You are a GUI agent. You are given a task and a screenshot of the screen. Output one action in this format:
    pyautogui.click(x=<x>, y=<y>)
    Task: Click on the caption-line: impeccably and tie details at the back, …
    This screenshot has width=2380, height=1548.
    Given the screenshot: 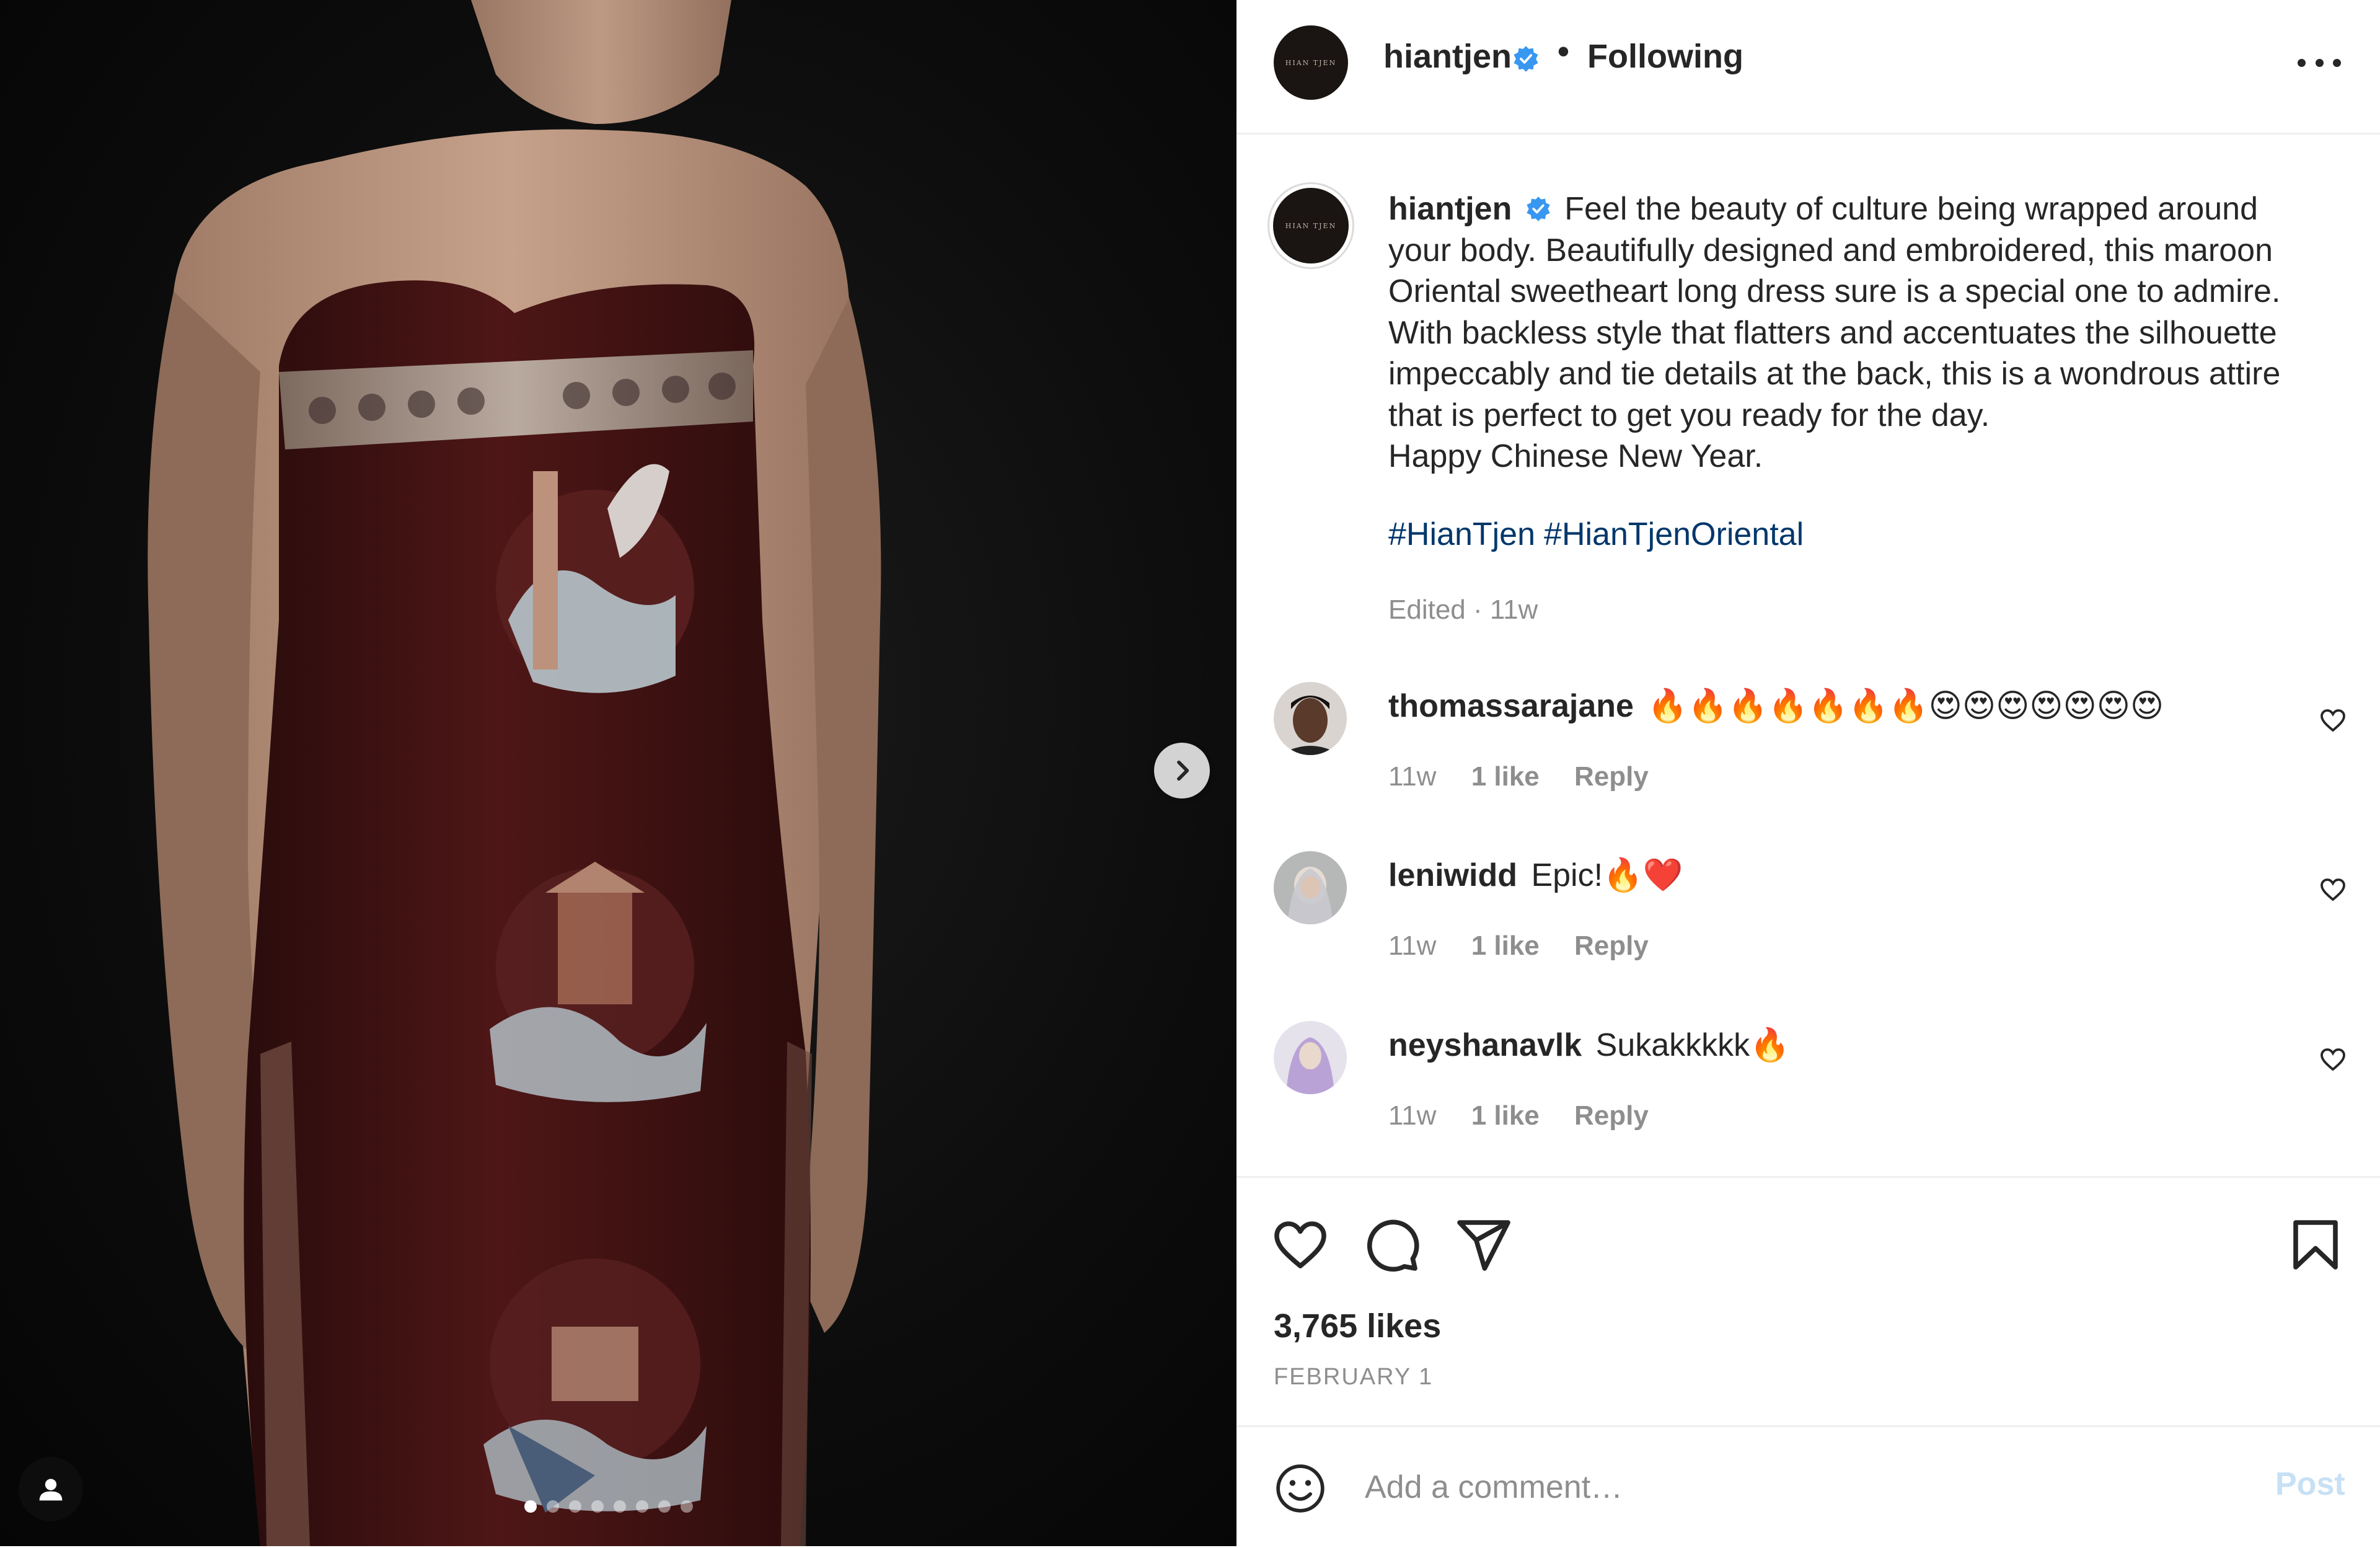 What is the action you would take?
    pyautogui.click(x=1834, y=374)
    